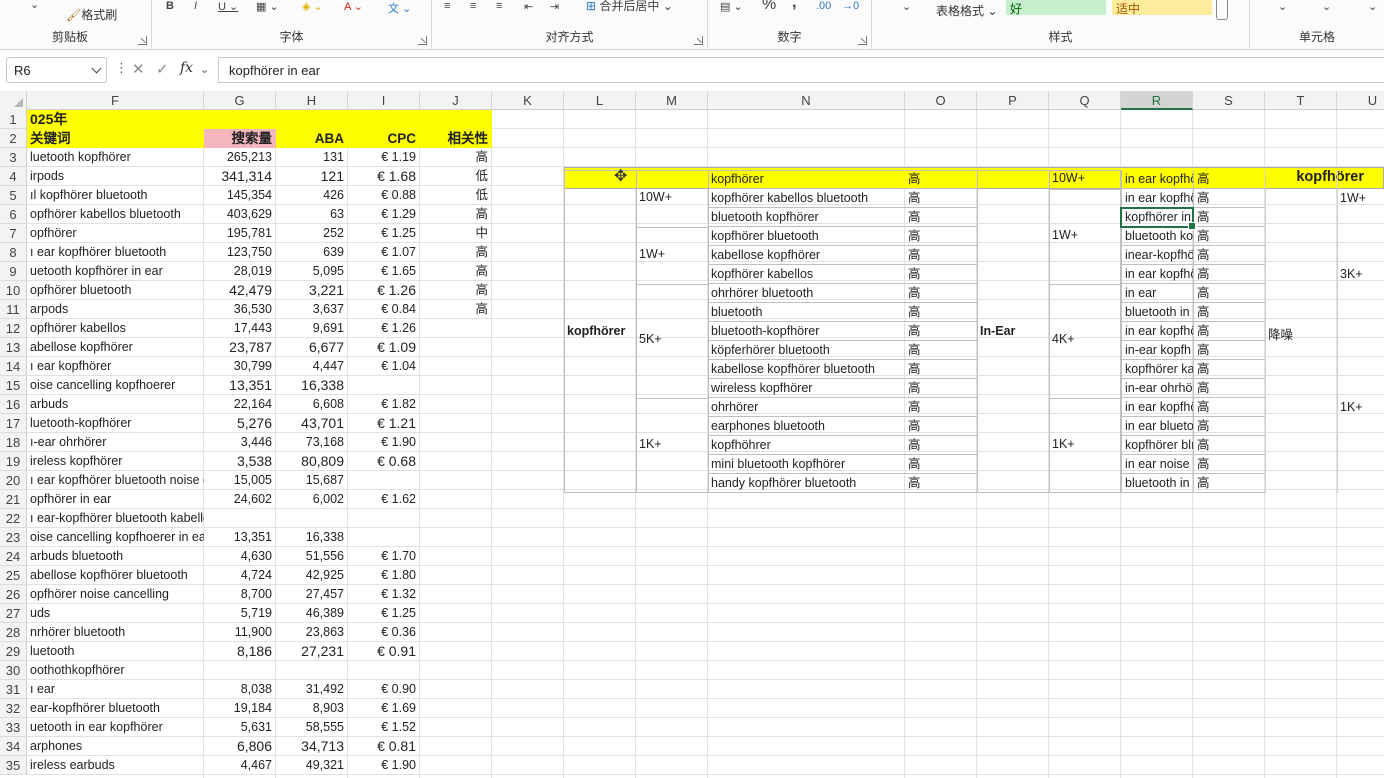 This screenshot has height=778, width=1384. Describe the element at coordinates (456, 233) in the screenshot. I see `relevance-cell: 中` at that location.